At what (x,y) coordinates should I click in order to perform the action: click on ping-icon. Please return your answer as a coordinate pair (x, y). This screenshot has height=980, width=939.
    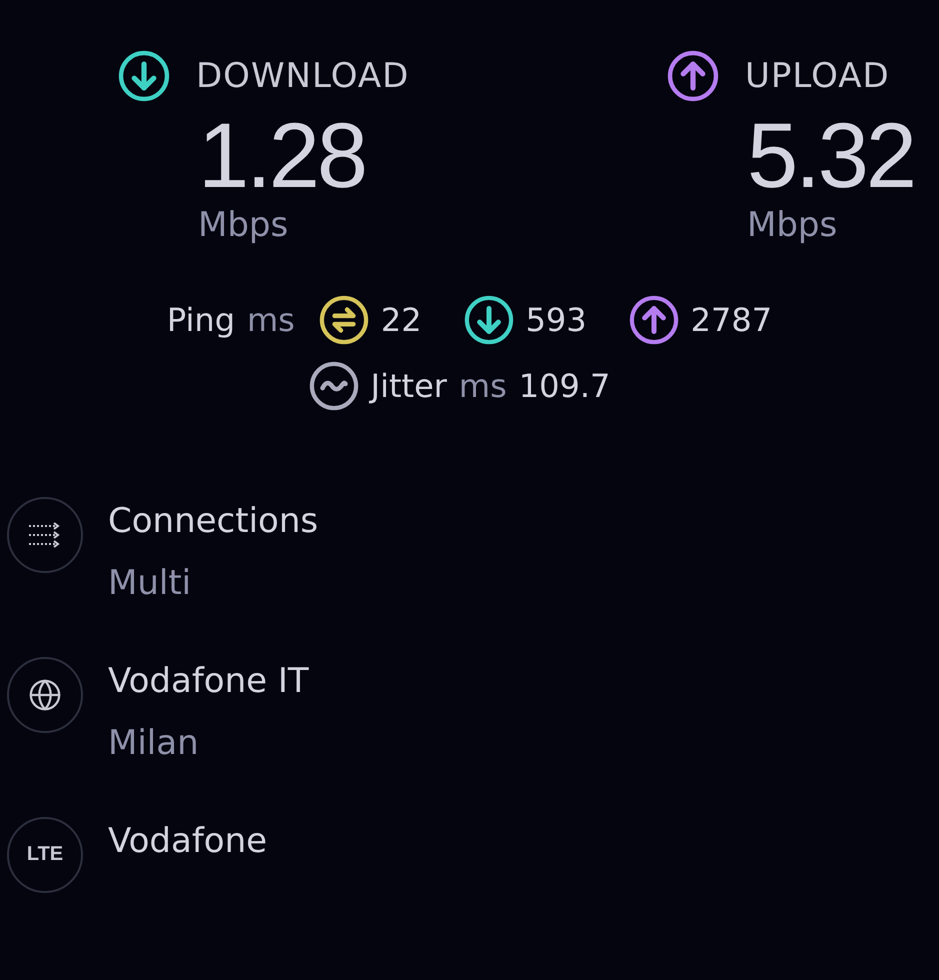
    Looking at the image, I should click on (343, 319).